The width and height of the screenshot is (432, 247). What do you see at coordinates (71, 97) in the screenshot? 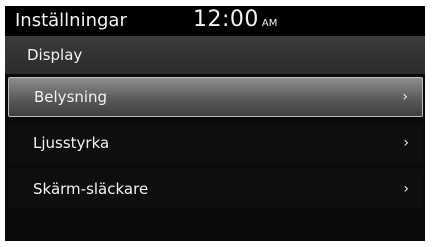
I see `menu-item-label: Belysning` at bounding box center [71, 97].